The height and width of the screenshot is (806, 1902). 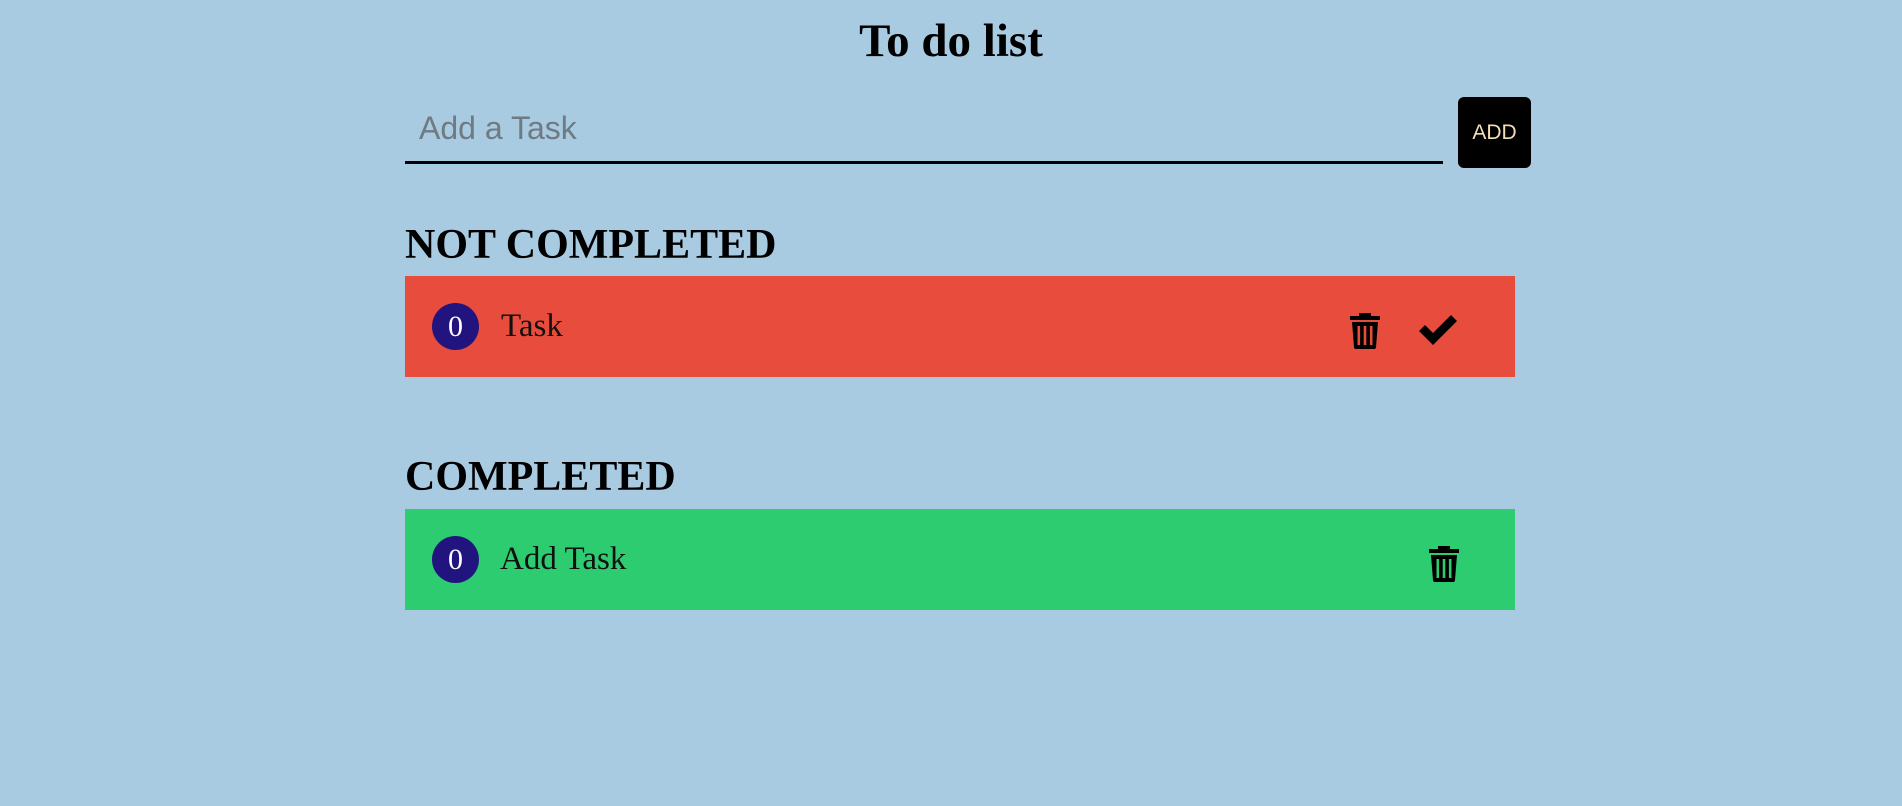 What do you see at coordinates (1494, 132) in the screenshot?
I see `add-button: ADD` at bounding box center [1494, 132].